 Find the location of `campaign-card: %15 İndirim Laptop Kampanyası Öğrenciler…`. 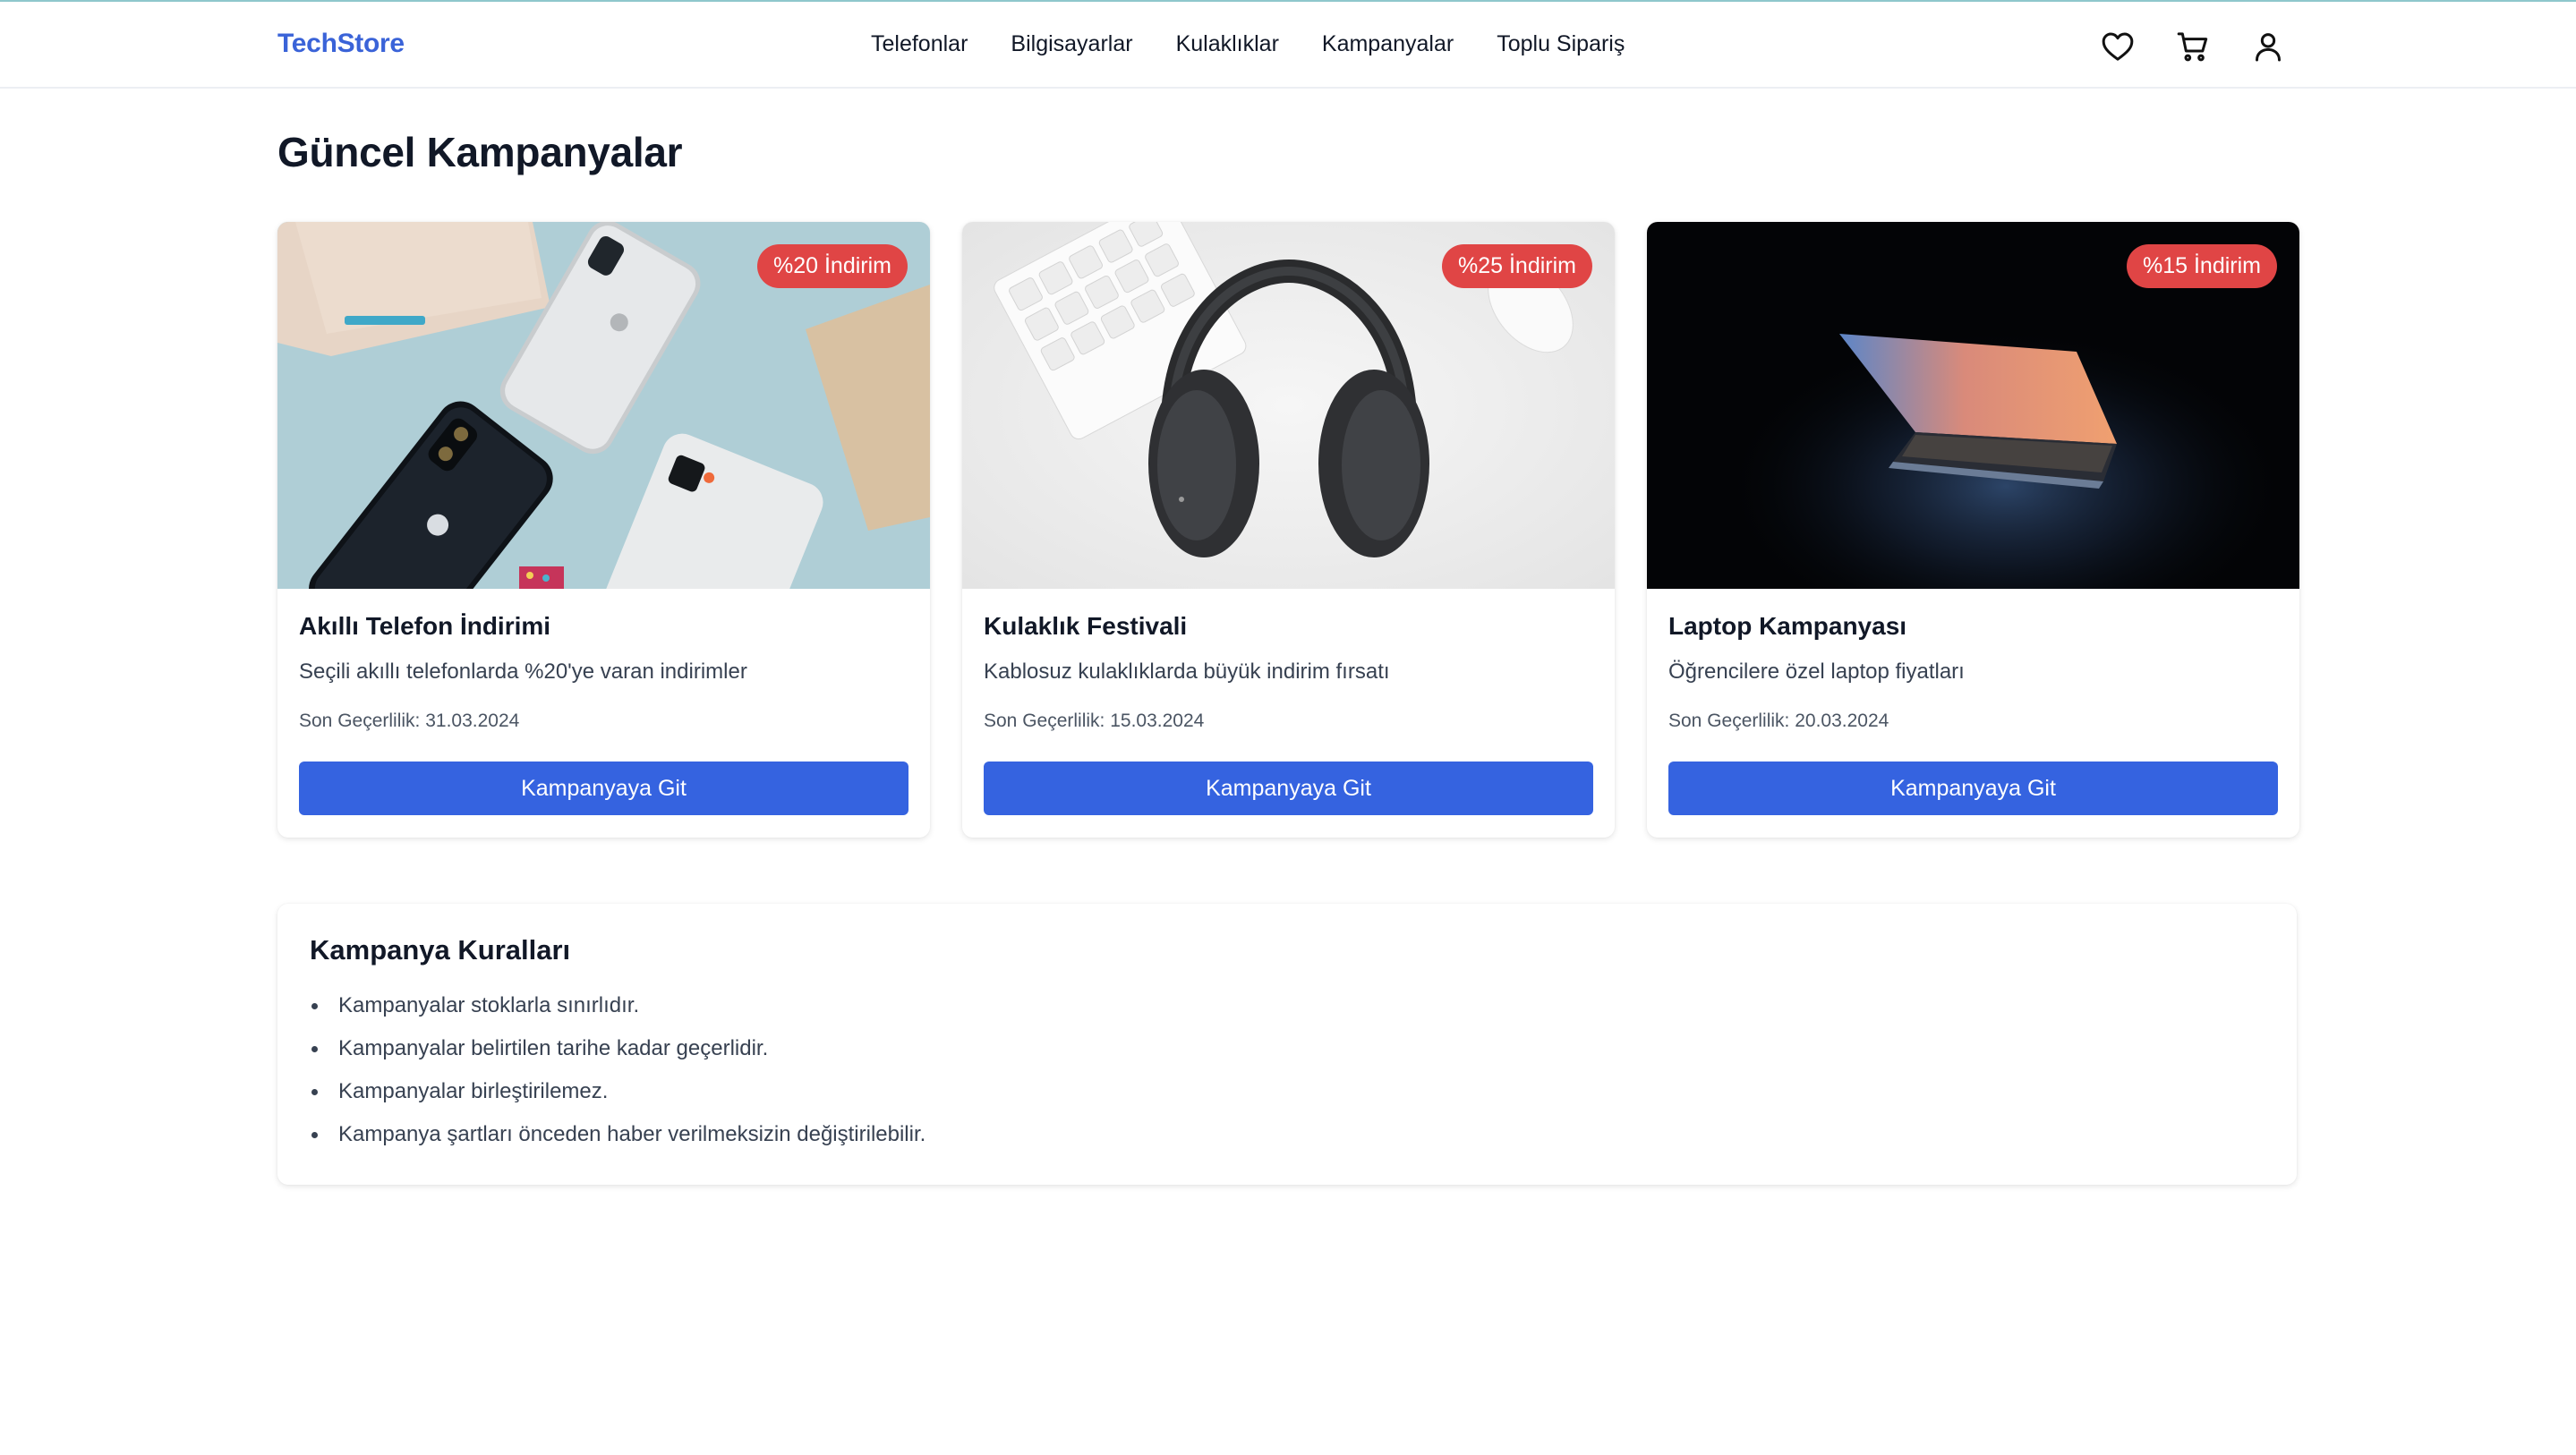

campaign-card: %15 İndirim Laptop Kampanyası Öğrenciler… is located at coordinates (1973, 530).